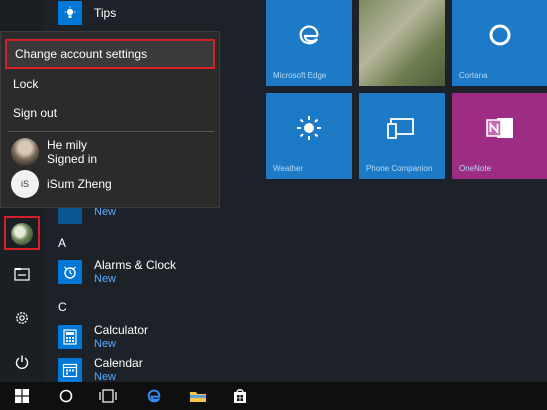 The height and width of the screenshot is (410, 547). I want to click on file-explorer-button, so click(22, 274).